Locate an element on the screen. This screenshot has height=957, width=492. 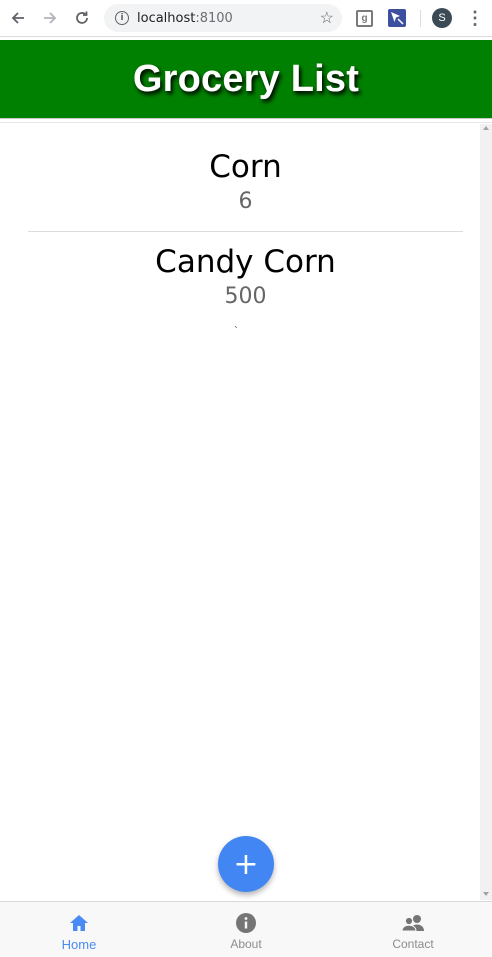
tab-home: Home is located at coordinates (80, 929).